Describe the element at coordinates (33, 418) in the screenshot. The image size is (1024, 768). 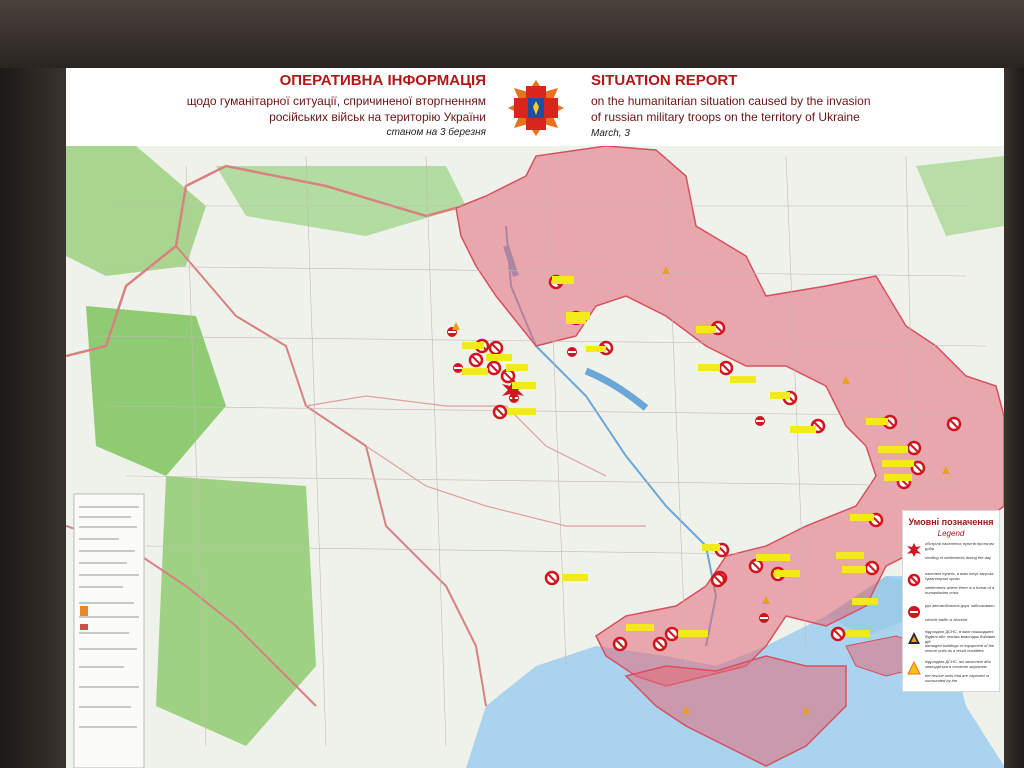
I see `monitor-bezel-left` at that location.